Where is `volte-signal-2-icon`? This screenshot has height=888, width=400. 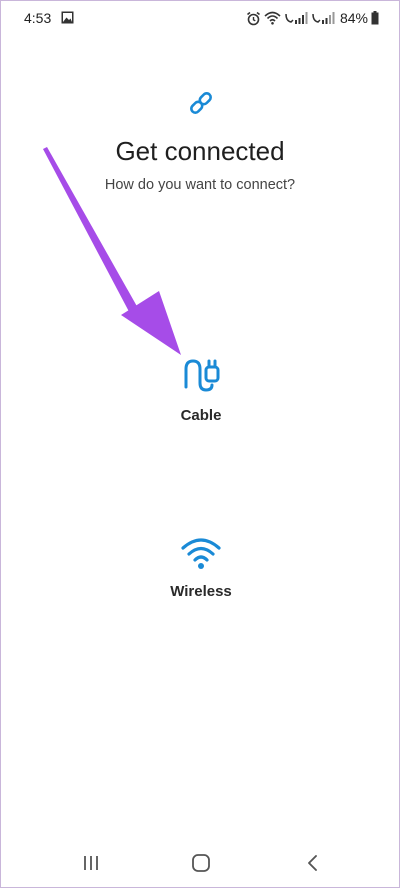
volte-signal-2-icon is located at coordinates (323, 18).